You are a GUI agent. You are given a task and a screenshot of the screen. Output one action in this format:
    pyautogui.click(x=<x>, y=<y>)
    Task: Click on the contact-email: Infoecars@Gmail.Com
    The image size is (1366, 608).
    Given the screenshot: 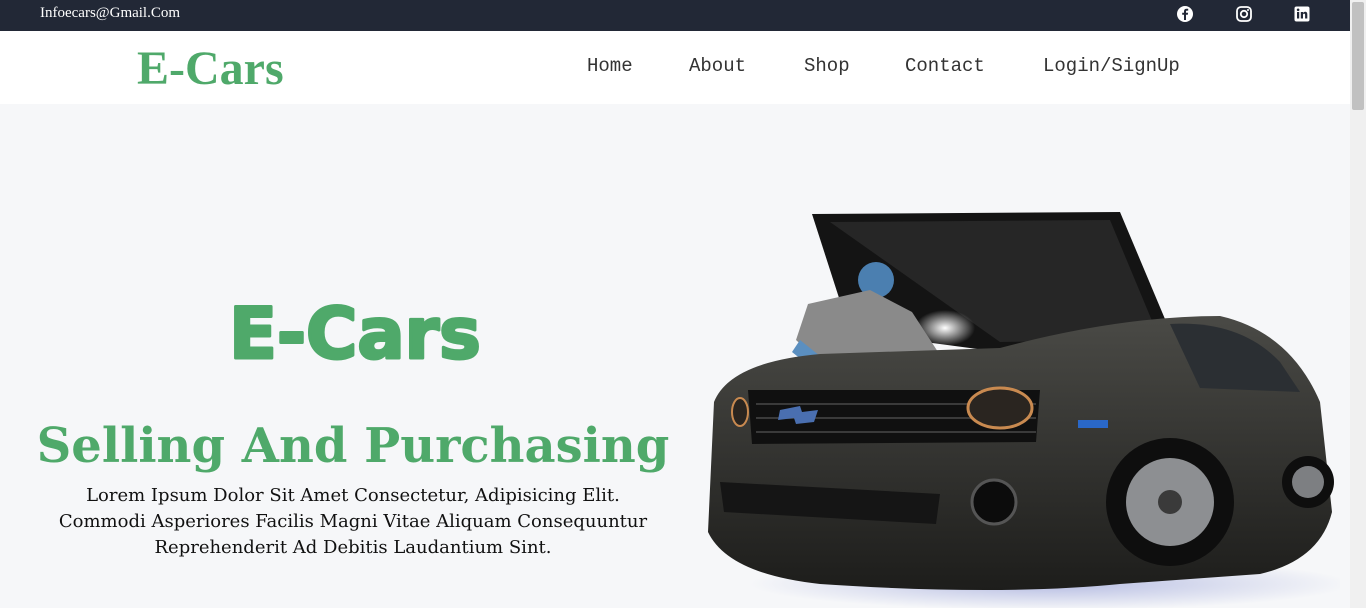 What is the action you would take?
    pyautogui.click(x=110, y=13)
    